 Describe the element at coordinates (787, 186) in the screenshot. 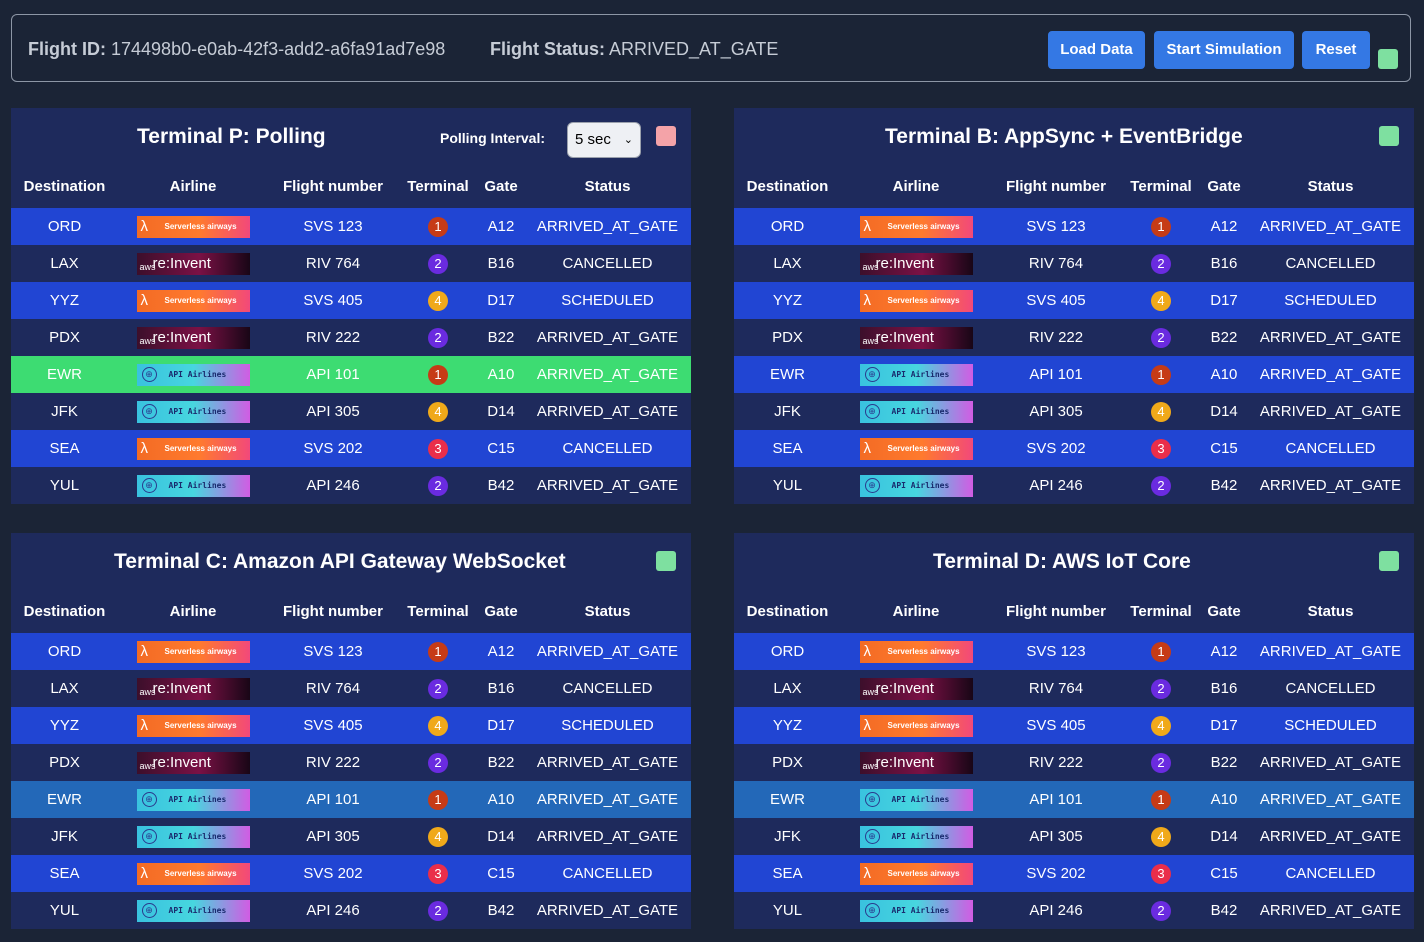

I see `column-header: Destination` at that location.